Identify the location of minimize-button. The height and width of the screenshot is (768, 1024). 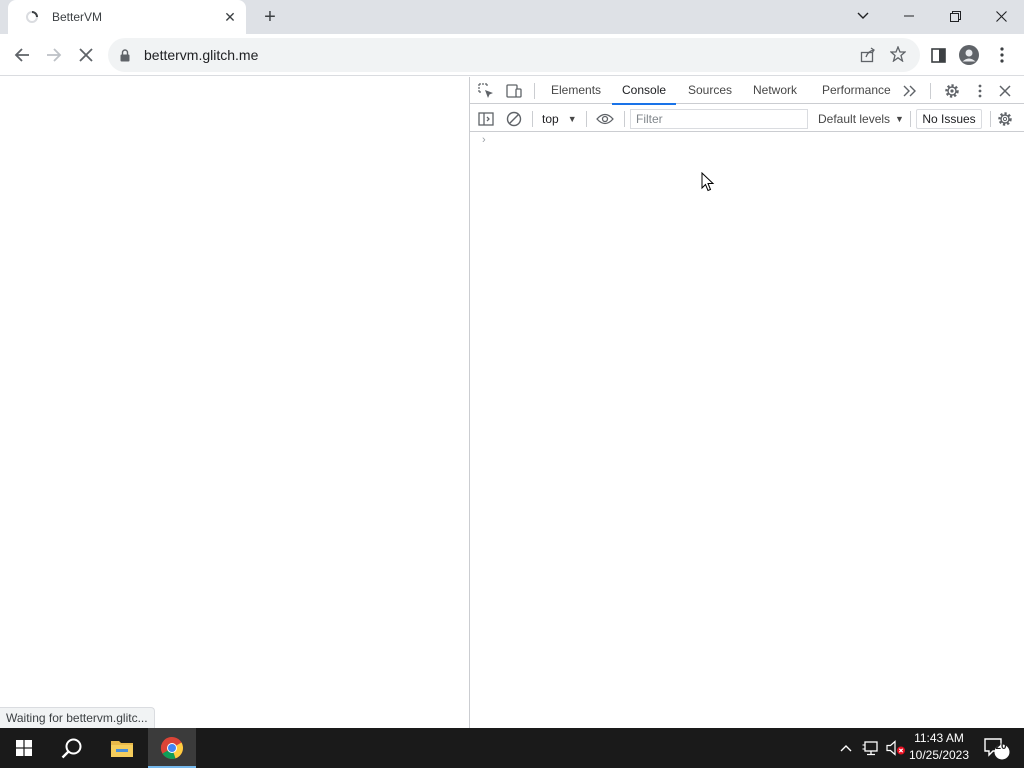
(909, 16).